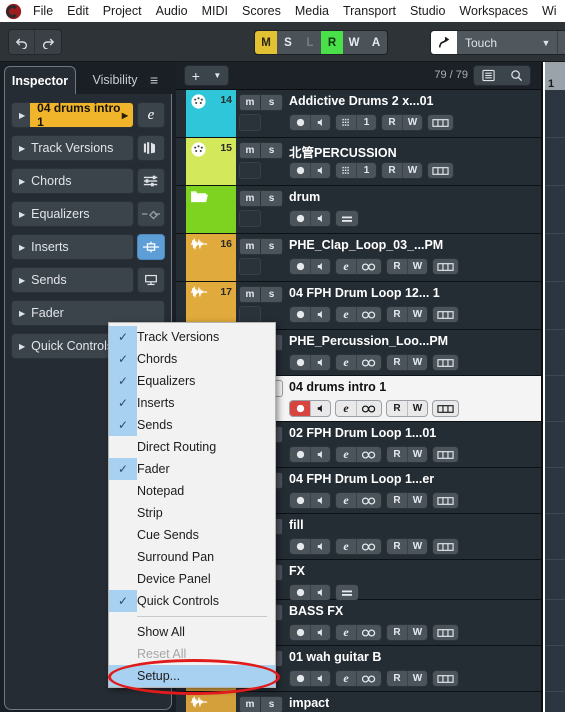 The height and width of the screenshot is (712, 565). I want to click on track-name: drum, so click(304, 197).